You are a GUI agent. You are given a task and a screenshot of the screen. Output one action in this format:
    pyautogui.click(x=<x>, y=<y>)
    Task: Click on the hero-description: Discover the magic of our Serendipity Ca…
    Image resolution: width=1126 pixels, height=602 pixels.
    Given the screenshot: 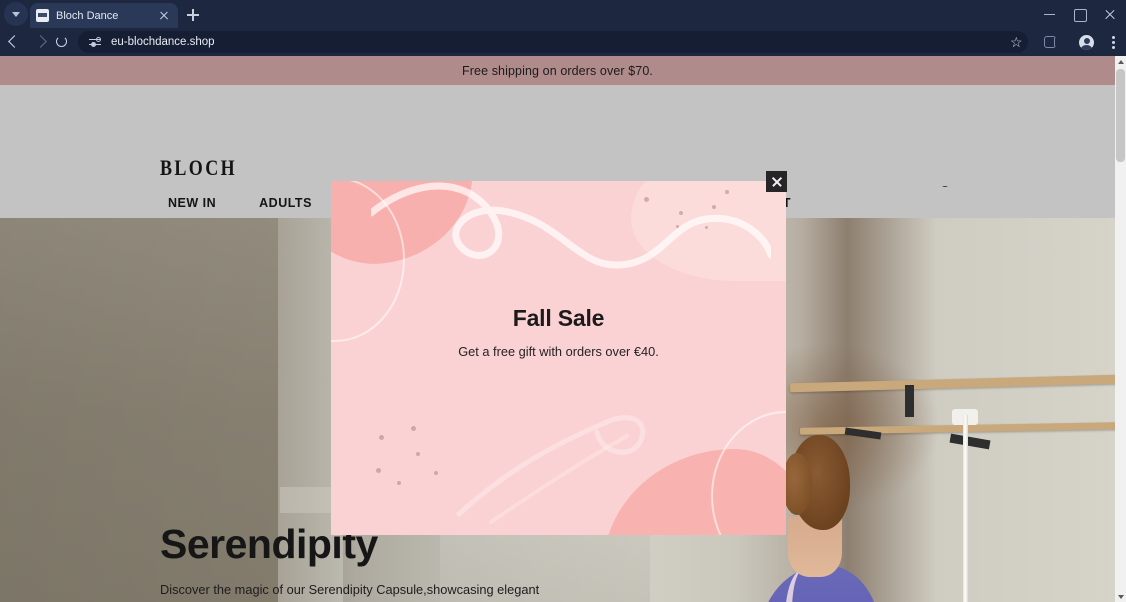 What is the action you would take?
    pyautogui.click(x=350, y=592)
    